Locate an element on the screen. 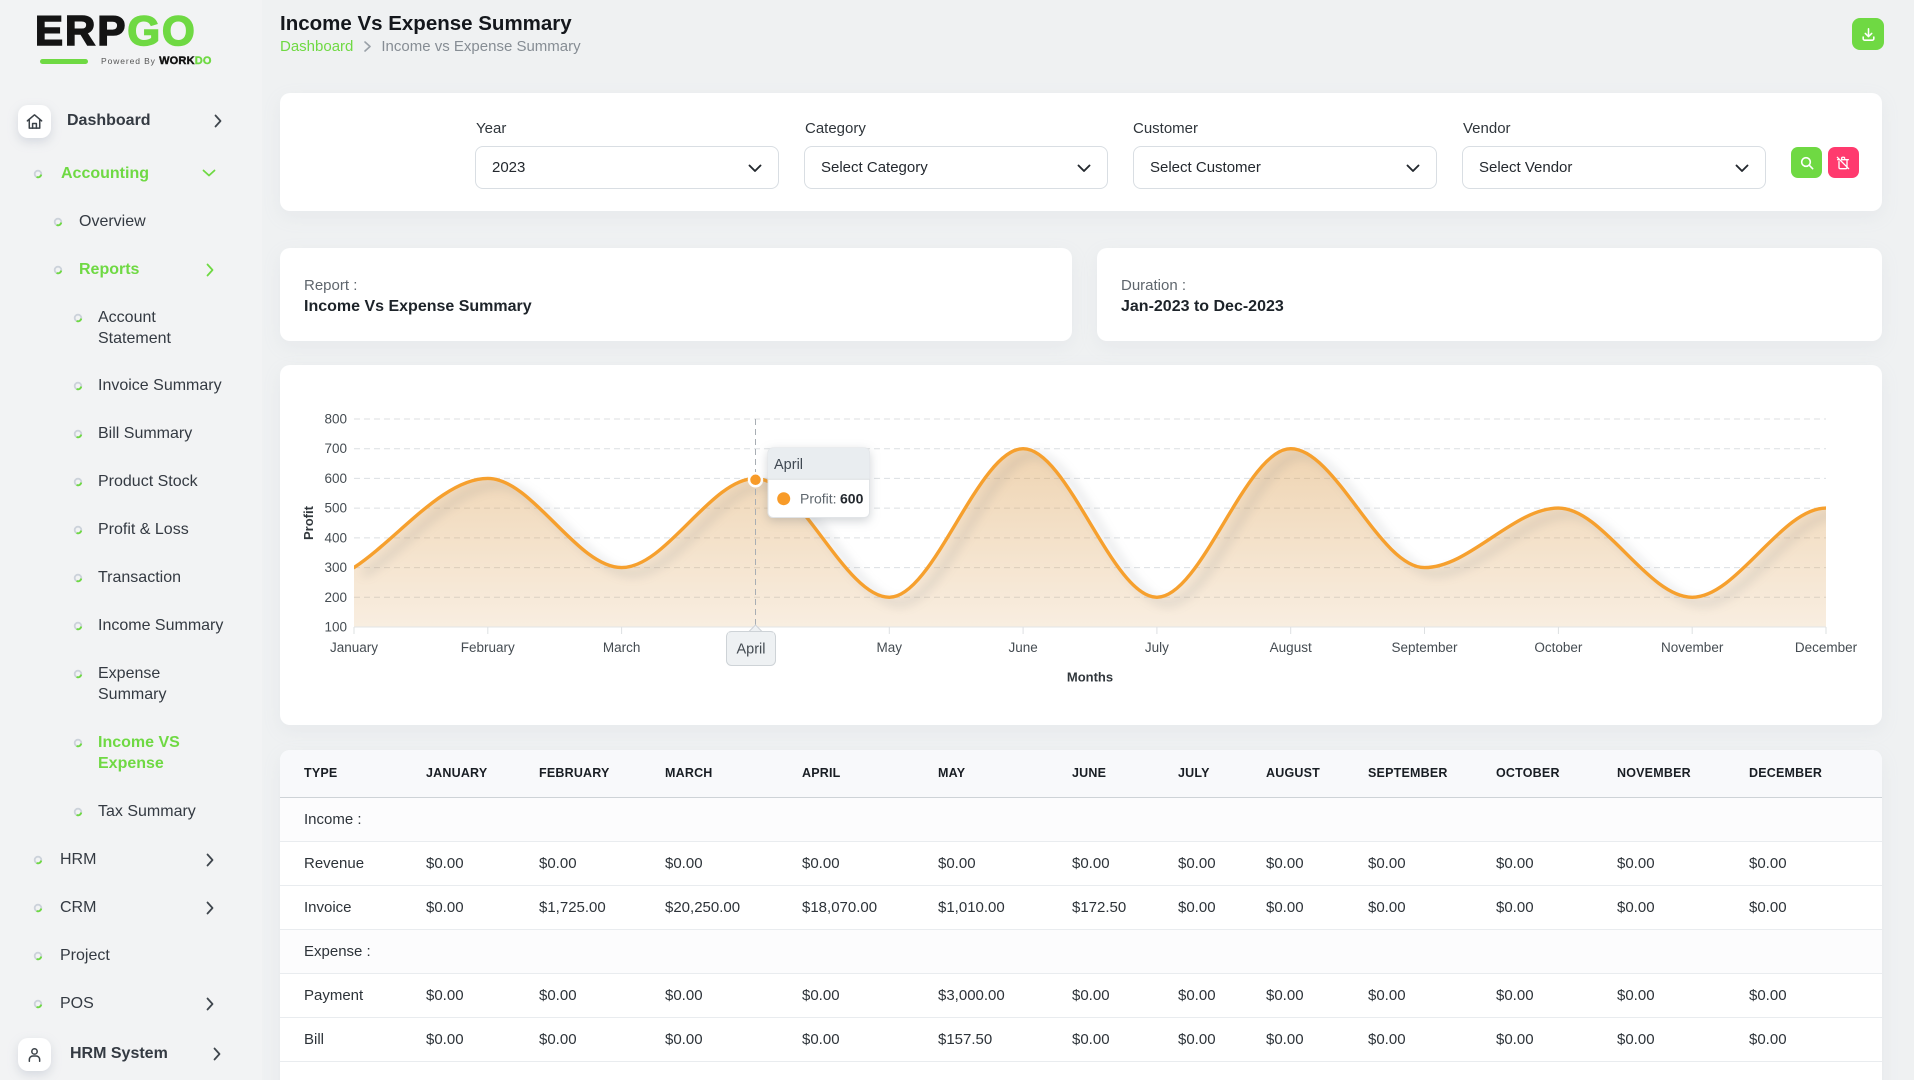 Image resolution: width=1914 pixels, height=1080 pixels. svg-text: March is located at coordinates (622, 647).